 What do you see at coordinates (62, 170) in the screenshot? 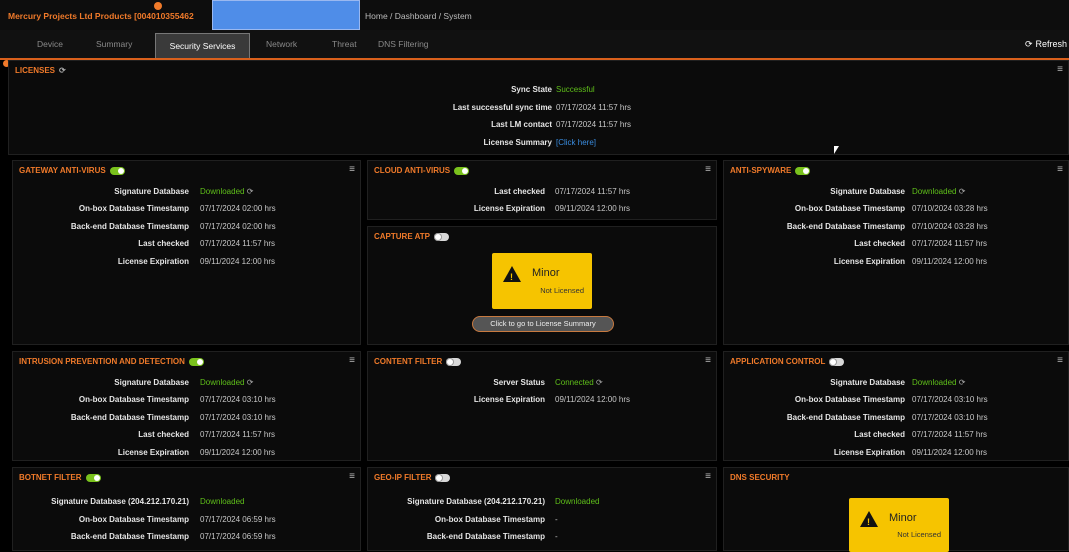
I see `gateway-av-title: GATEWAY ANTI-VIRUS` at bounding box center [62, 170].